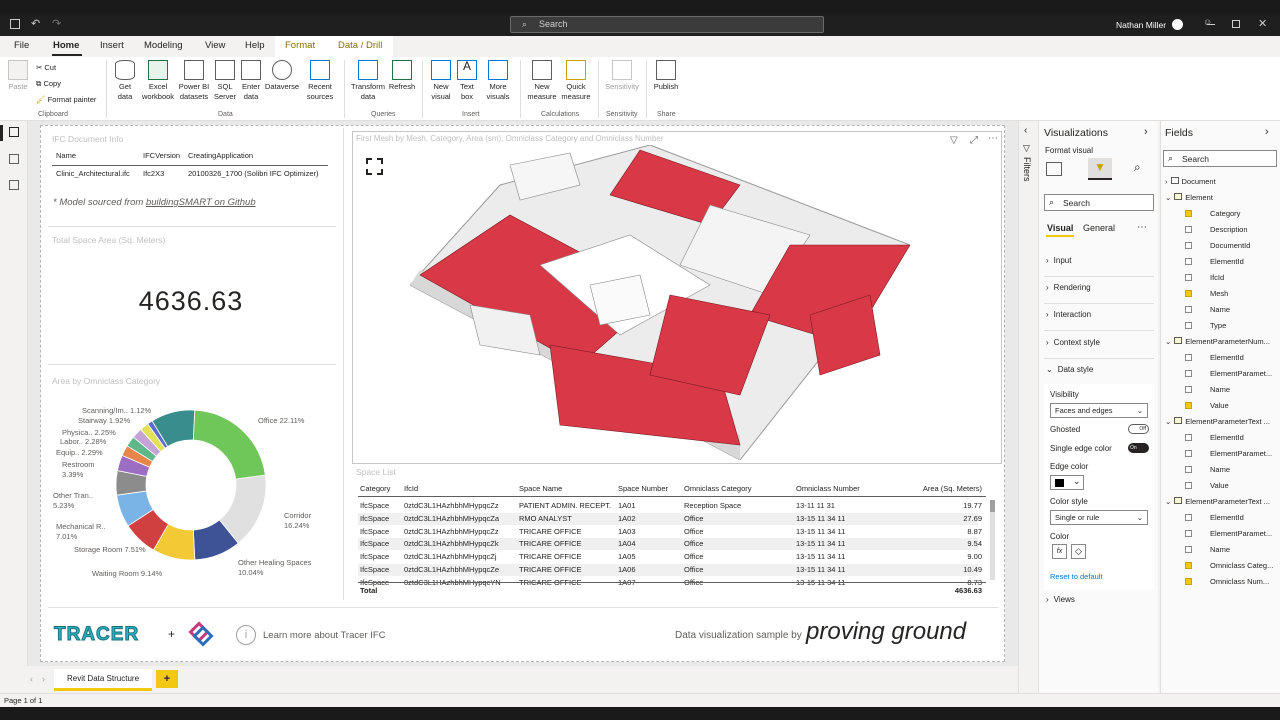  Describe the element at coordinates (21, 45) in the screenshot. I see `tab-file: File` at that location.